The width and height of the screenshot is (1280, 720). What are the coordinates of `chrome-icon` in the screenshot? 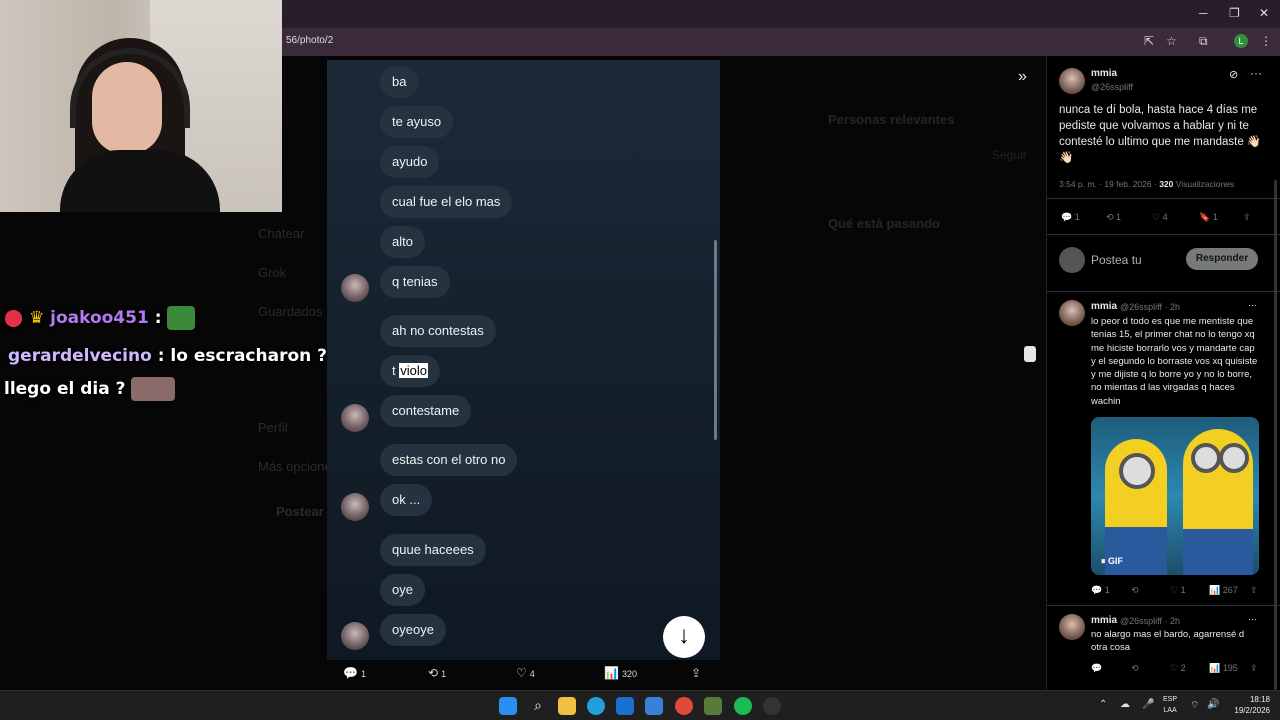 It's located at (684, 706).